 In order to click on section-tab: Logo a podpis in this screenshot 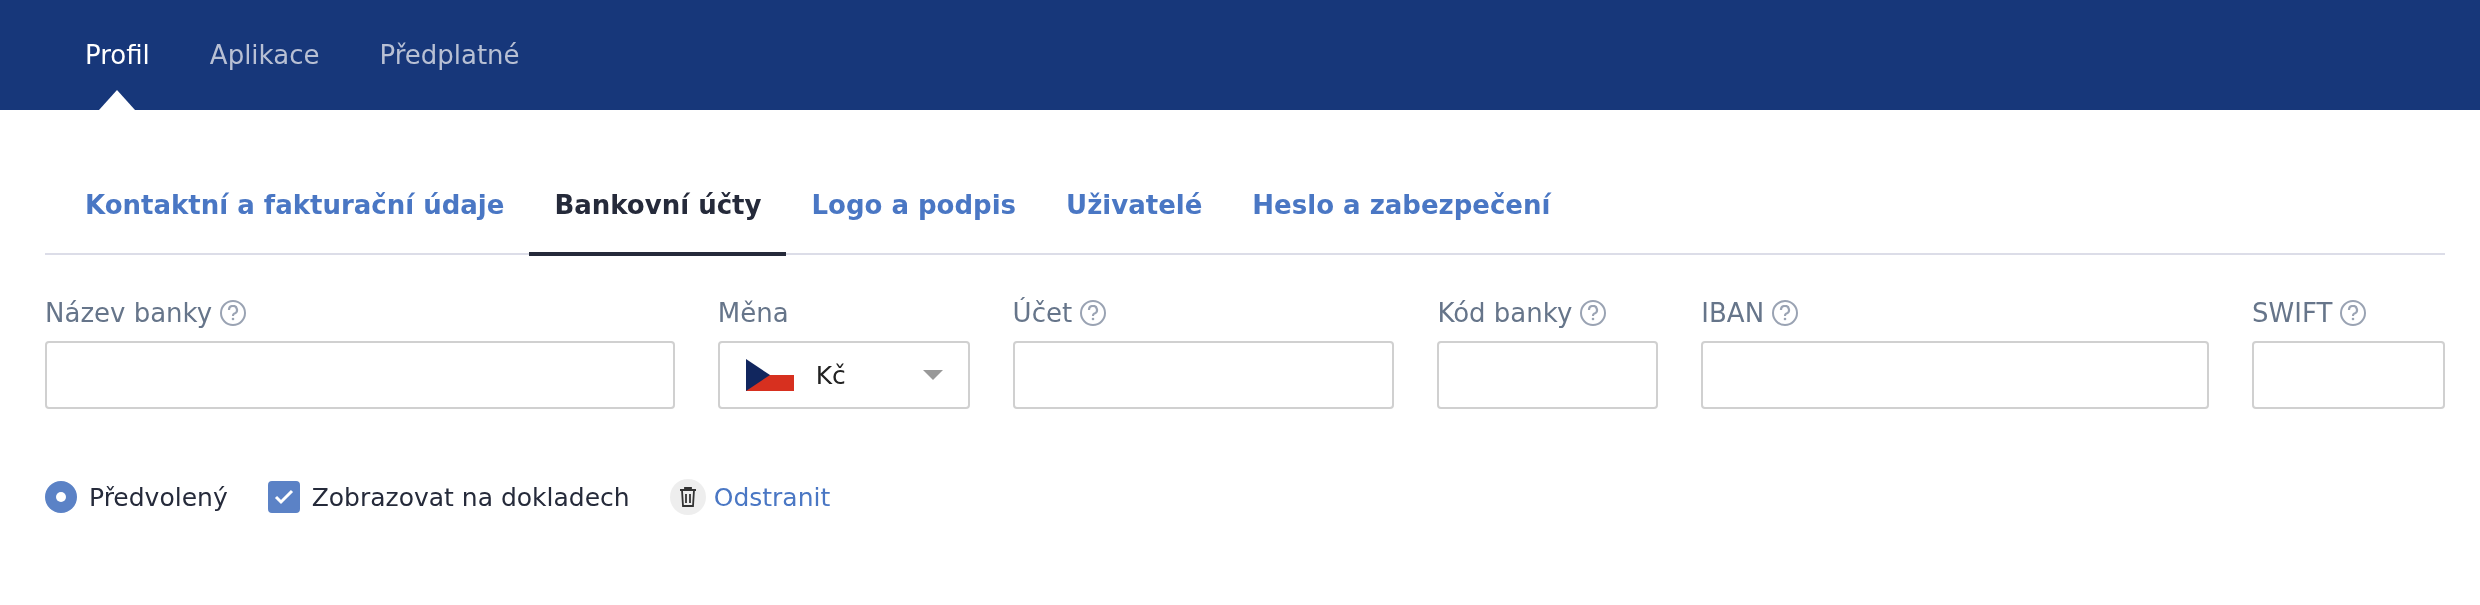, I will do `click(914, 213)`.